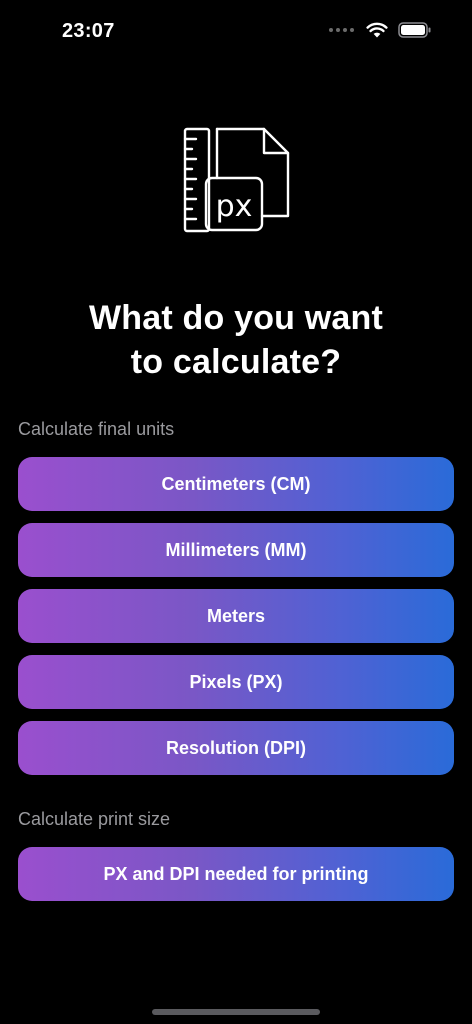  Describe the element at coordinates (236, 484) in the screenshot. I see `centimeters-button: Centimeters (CM)` at that location.